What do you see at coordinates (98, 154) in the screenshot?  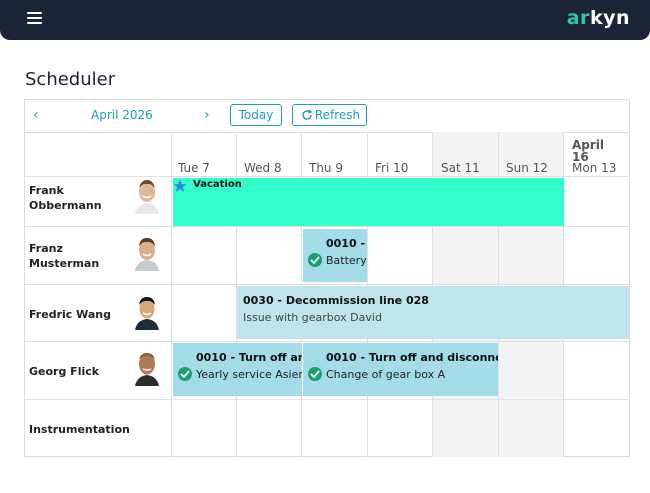 I see `day-header-cell` at bounding box center [98, 154].